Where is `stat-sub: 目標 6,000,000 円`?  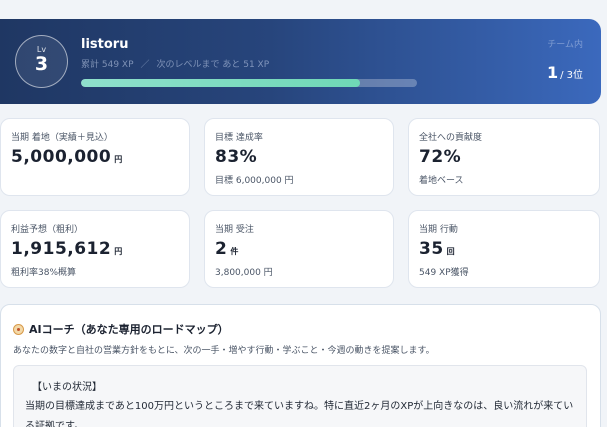 stat-sub: 目標 6,000,000 円 is located at coordinates (254, 181).